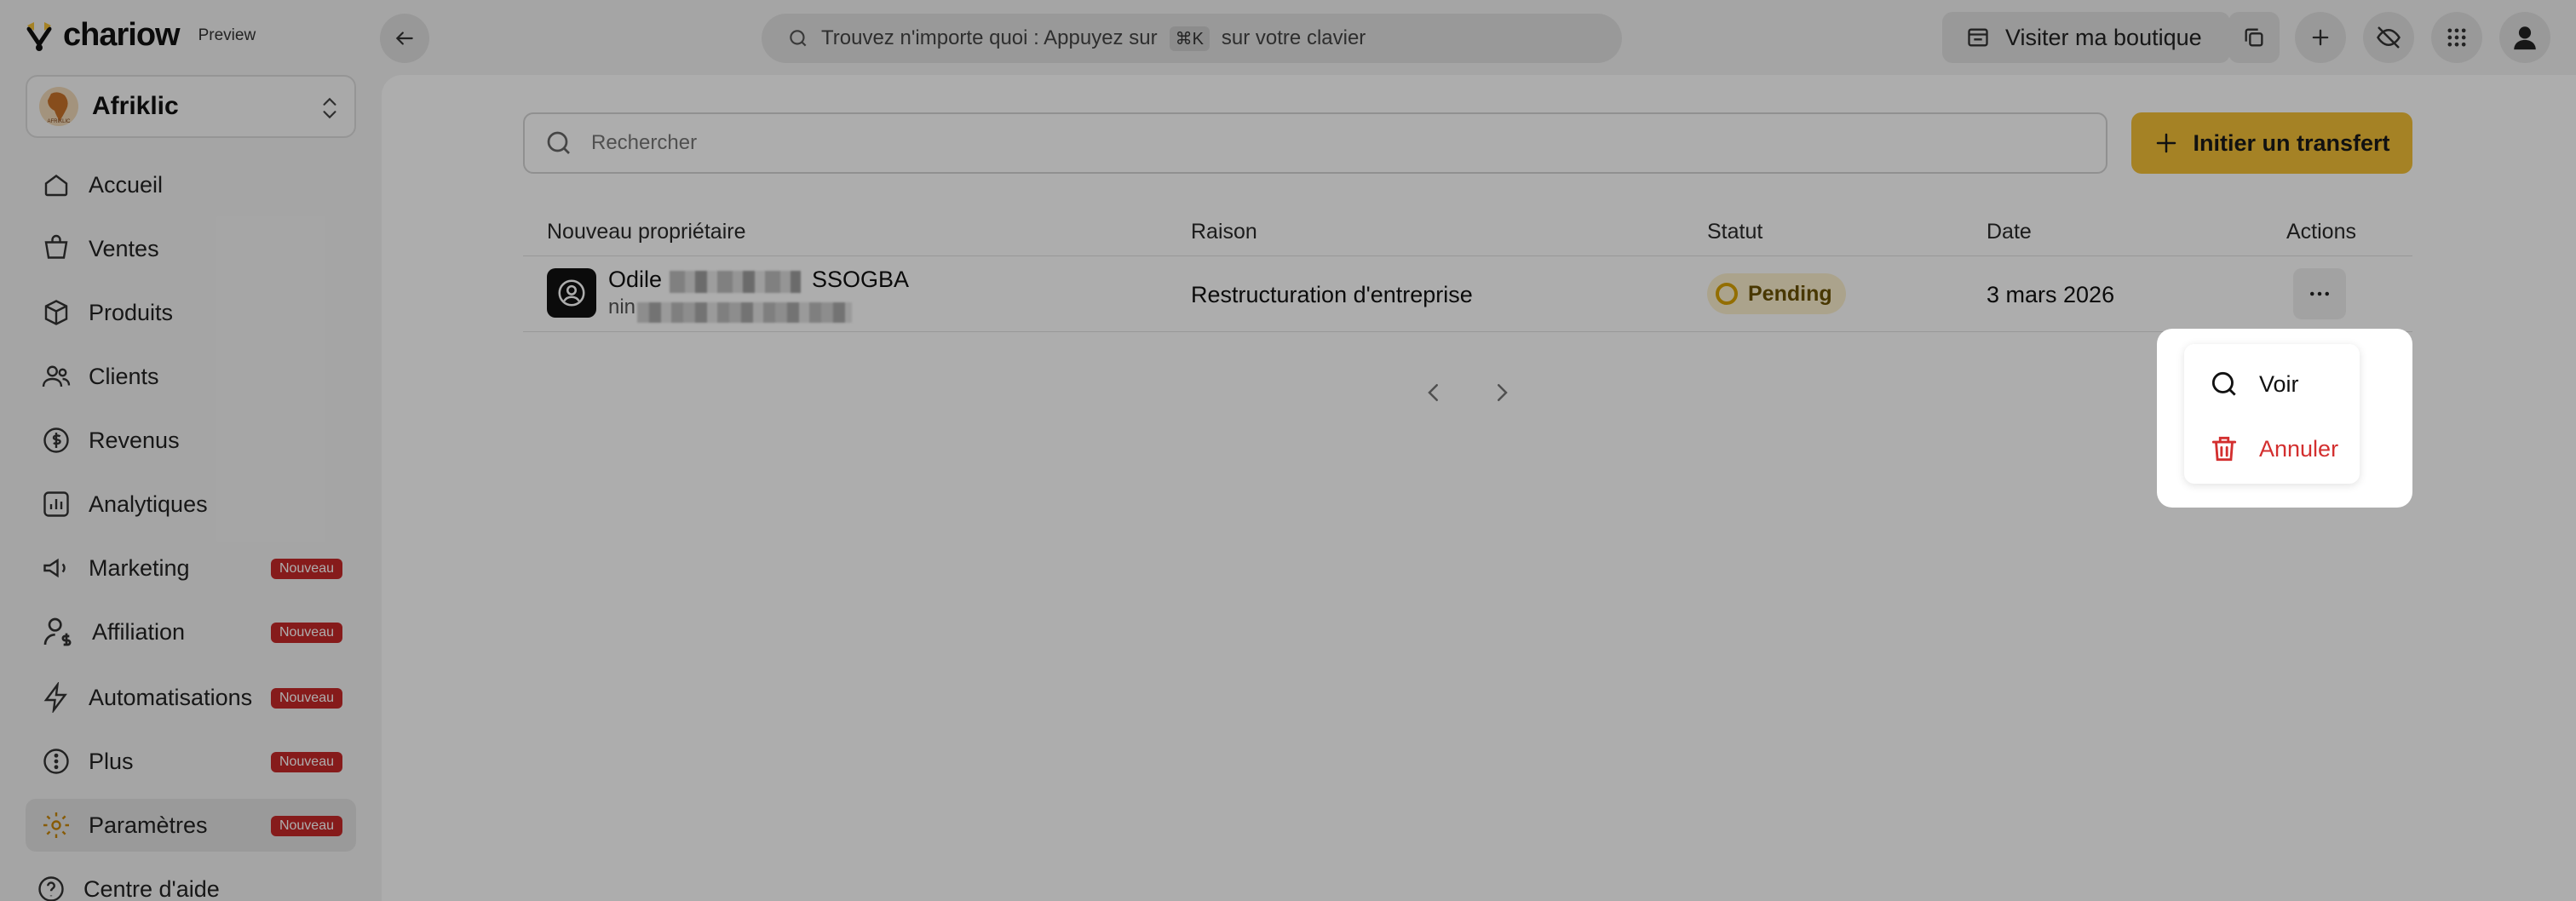 Image resolution: width=2576 pixels, height=901 pixels. I want to click on sidebar-item-label: Centre d'aide, so click(151, 888).